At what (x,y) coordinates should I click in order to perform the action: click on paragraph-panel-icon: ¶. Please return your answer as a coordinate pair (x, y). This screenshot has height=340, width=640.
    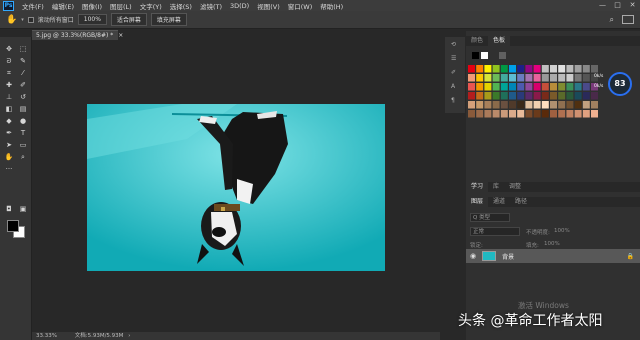
    Looking at the image, I should click on (453, 100).